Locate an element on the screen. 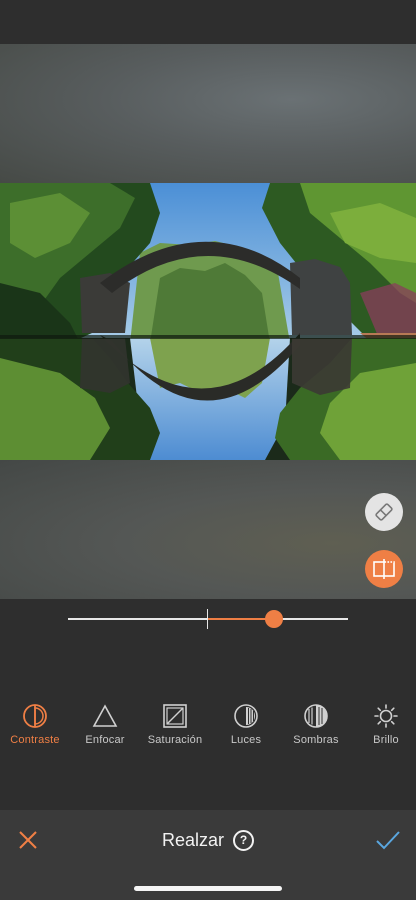 The image size is (416, 900). tool-luces: Luces is located at coordinates (246, 724).